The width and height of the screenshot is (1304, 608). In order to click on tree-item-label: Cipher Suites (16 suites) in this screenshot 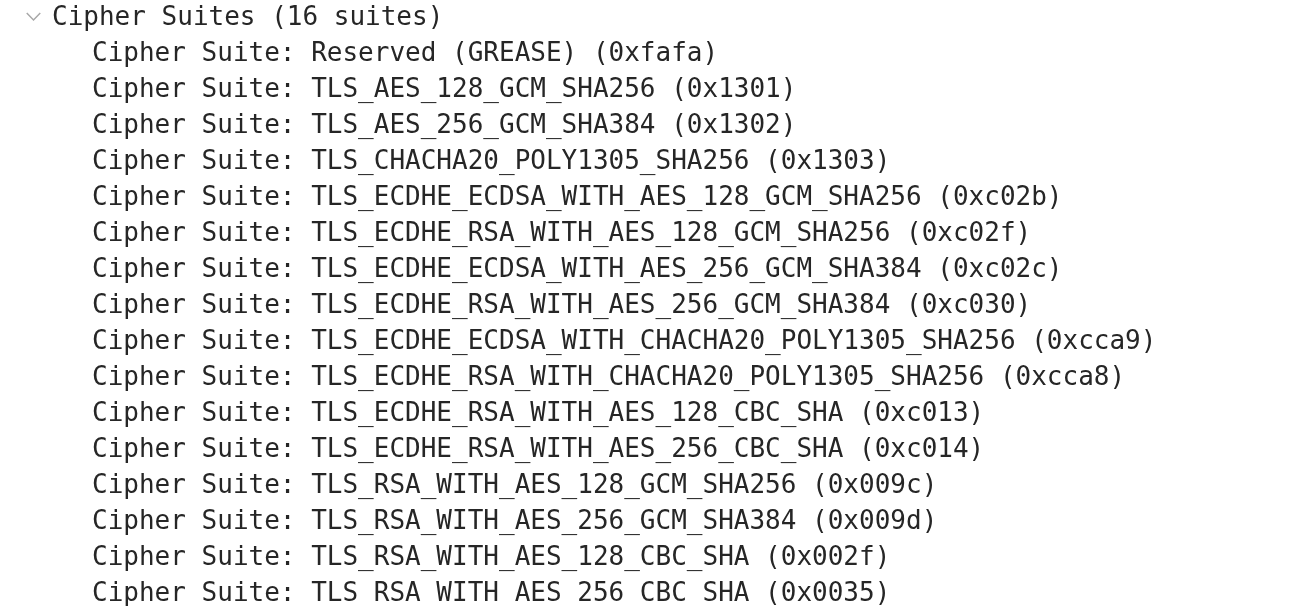, I will do `click(248, 17)`.